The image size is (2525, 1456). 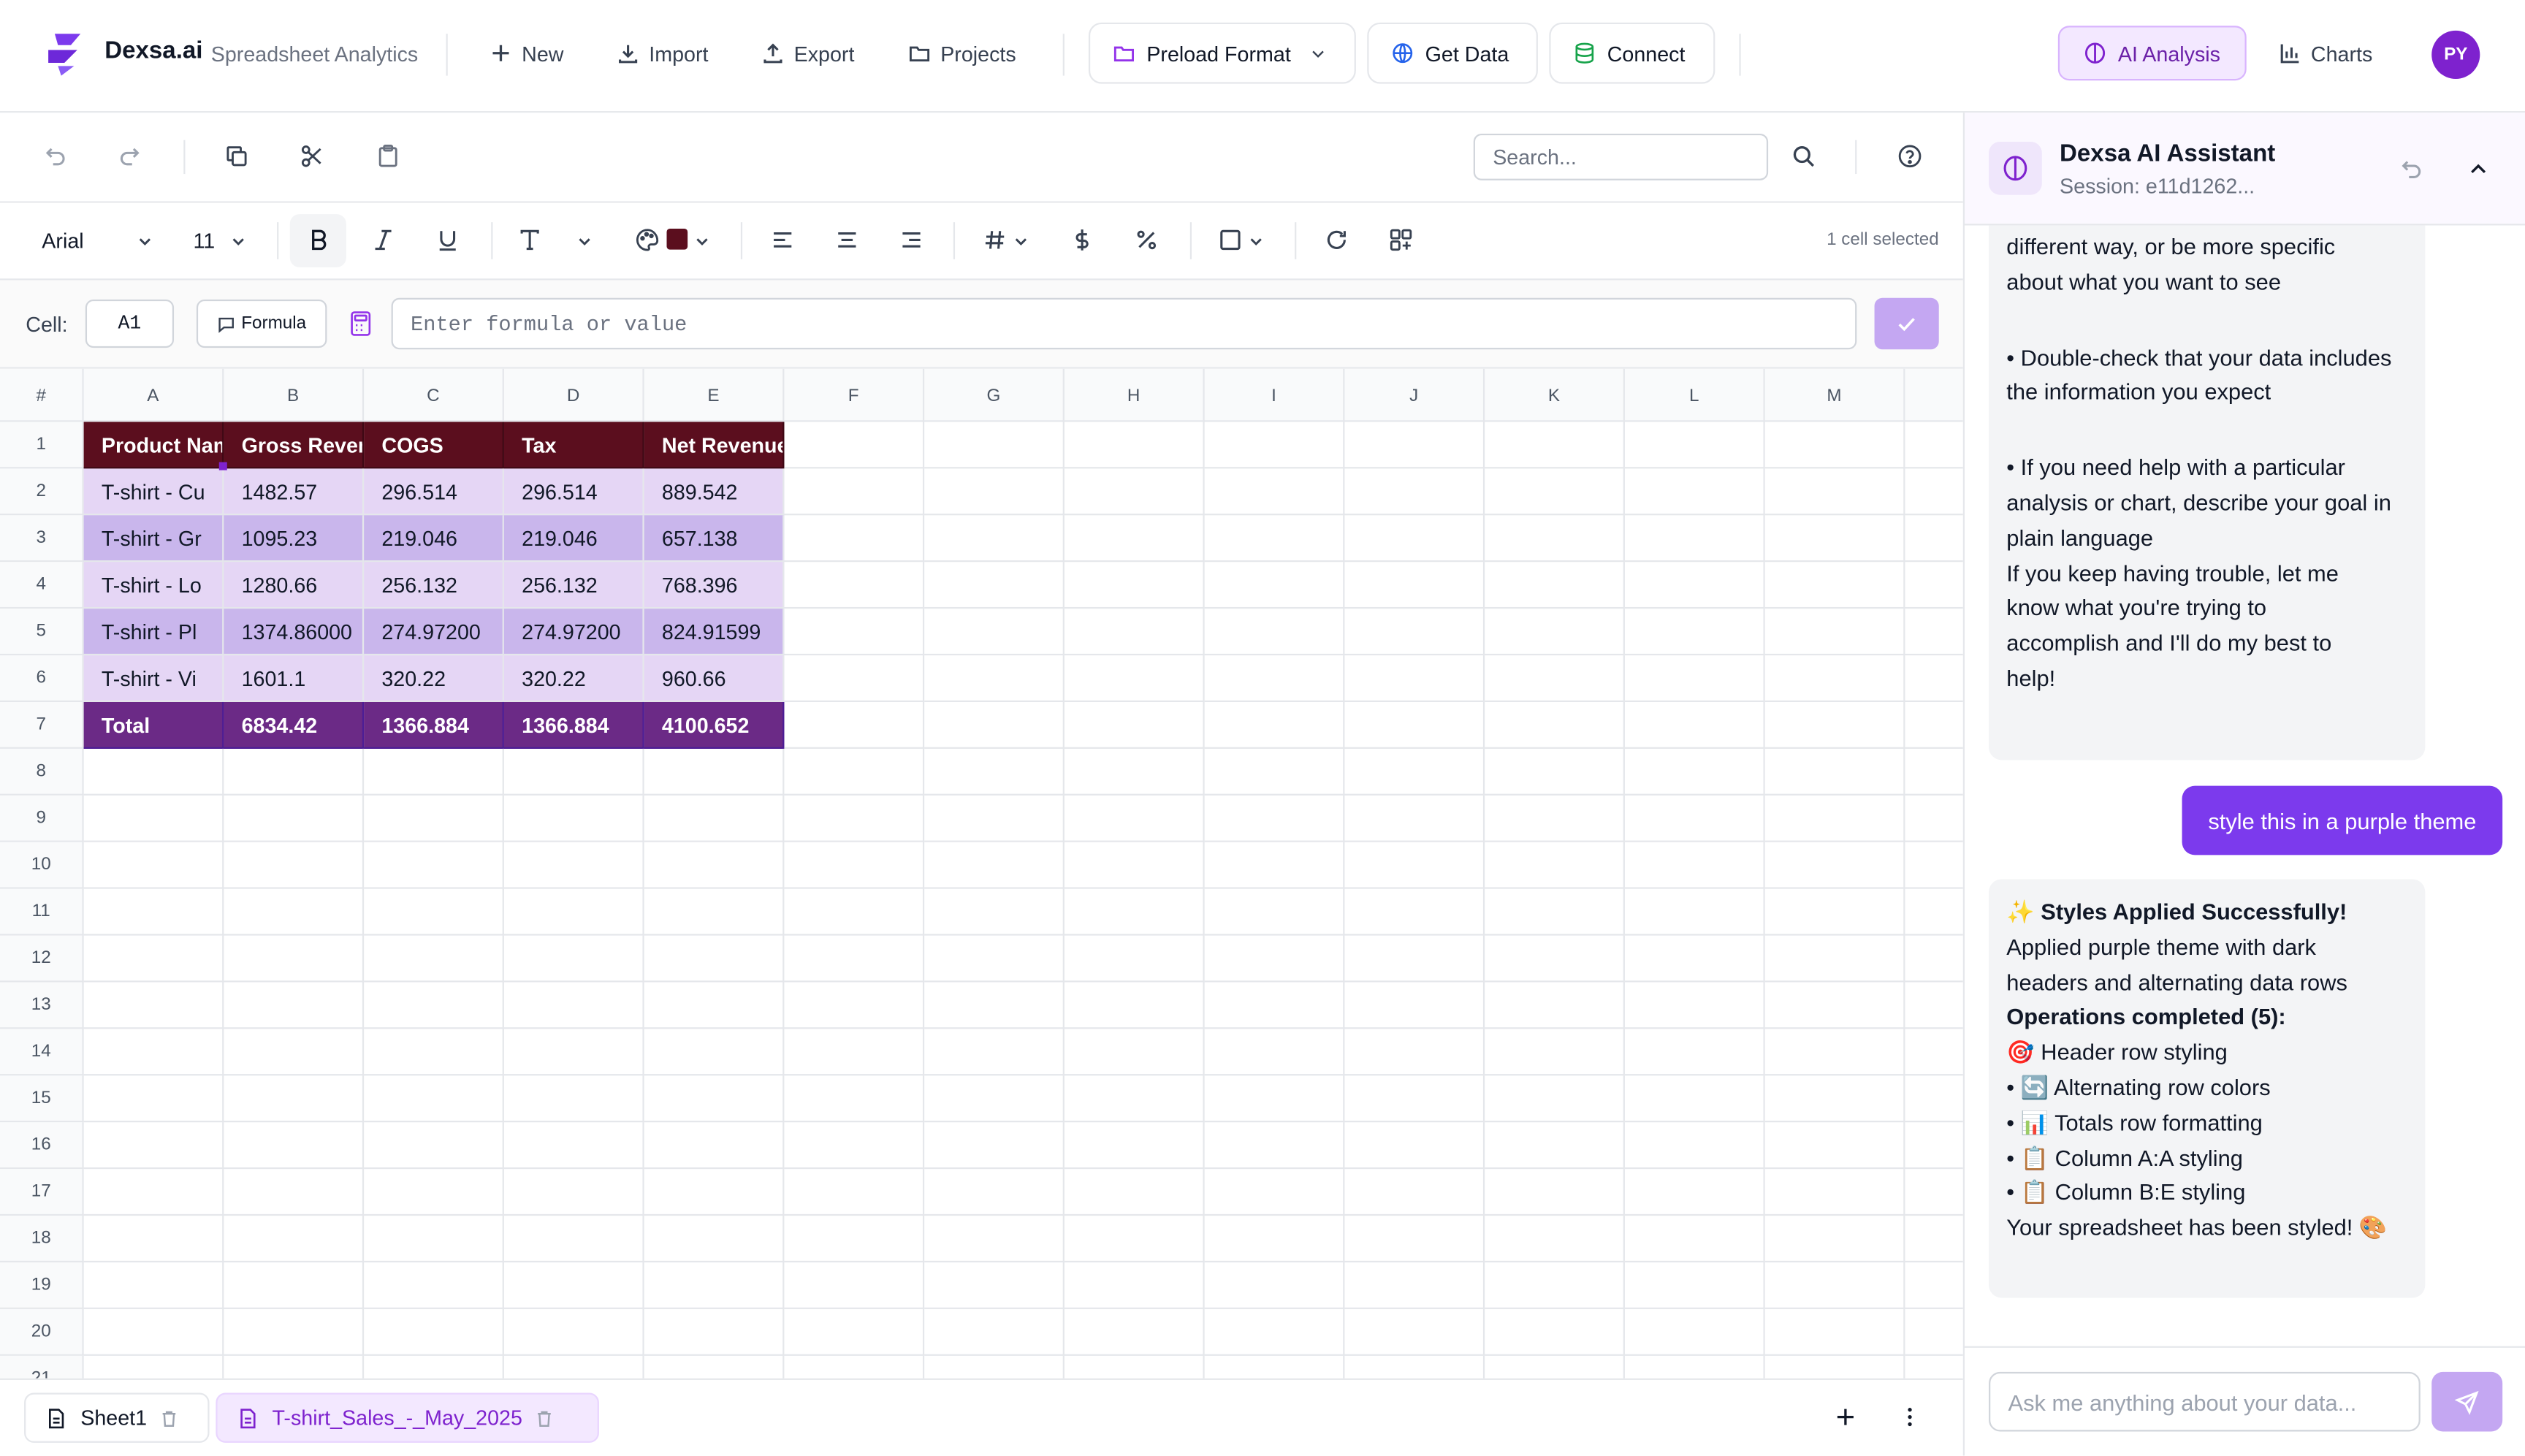 What do you see at coordinates (573, 632) in the screenshot?
I see `grid-cell: 274.97200` at bounding box center [573, 632].